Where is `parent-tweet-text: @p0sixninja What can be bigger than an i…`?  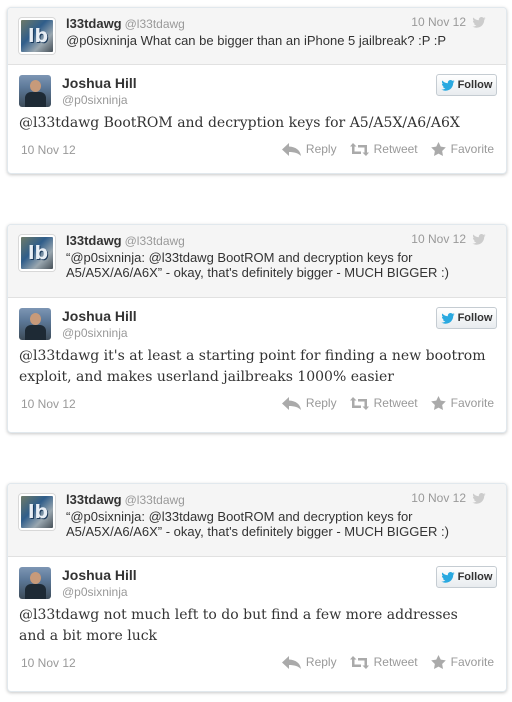
parent-tweet-text: @p0sixninja What can be bigger than an i… is located at coordinates (256, 40).